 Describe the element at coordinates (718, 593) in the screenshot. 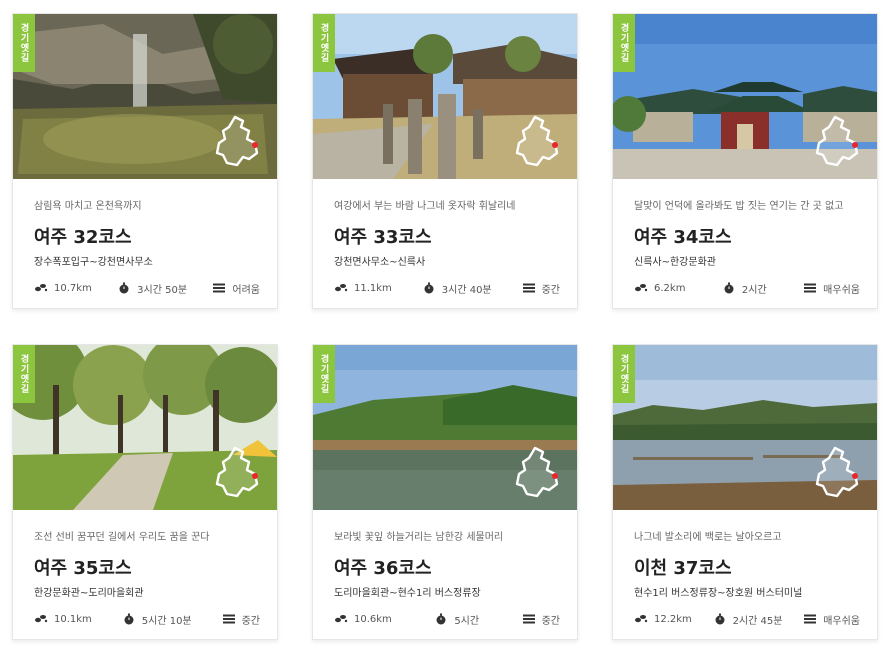

I see `course-route: 현수1리 버스정류장~장호원 버스터미널` at that location.